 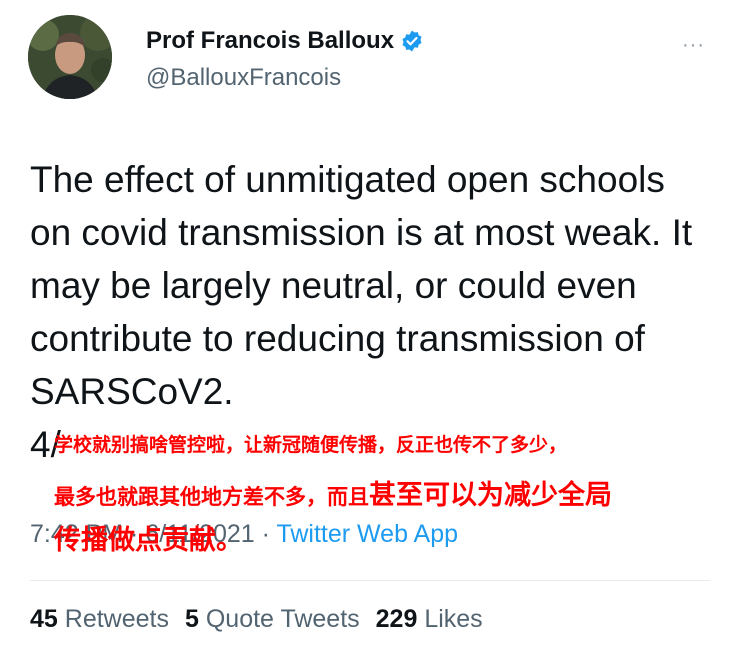 What do you see at coordinates (693, 45) in the screenshot?
I see `more-options-icon: ···` at bounding box center [693, 45].